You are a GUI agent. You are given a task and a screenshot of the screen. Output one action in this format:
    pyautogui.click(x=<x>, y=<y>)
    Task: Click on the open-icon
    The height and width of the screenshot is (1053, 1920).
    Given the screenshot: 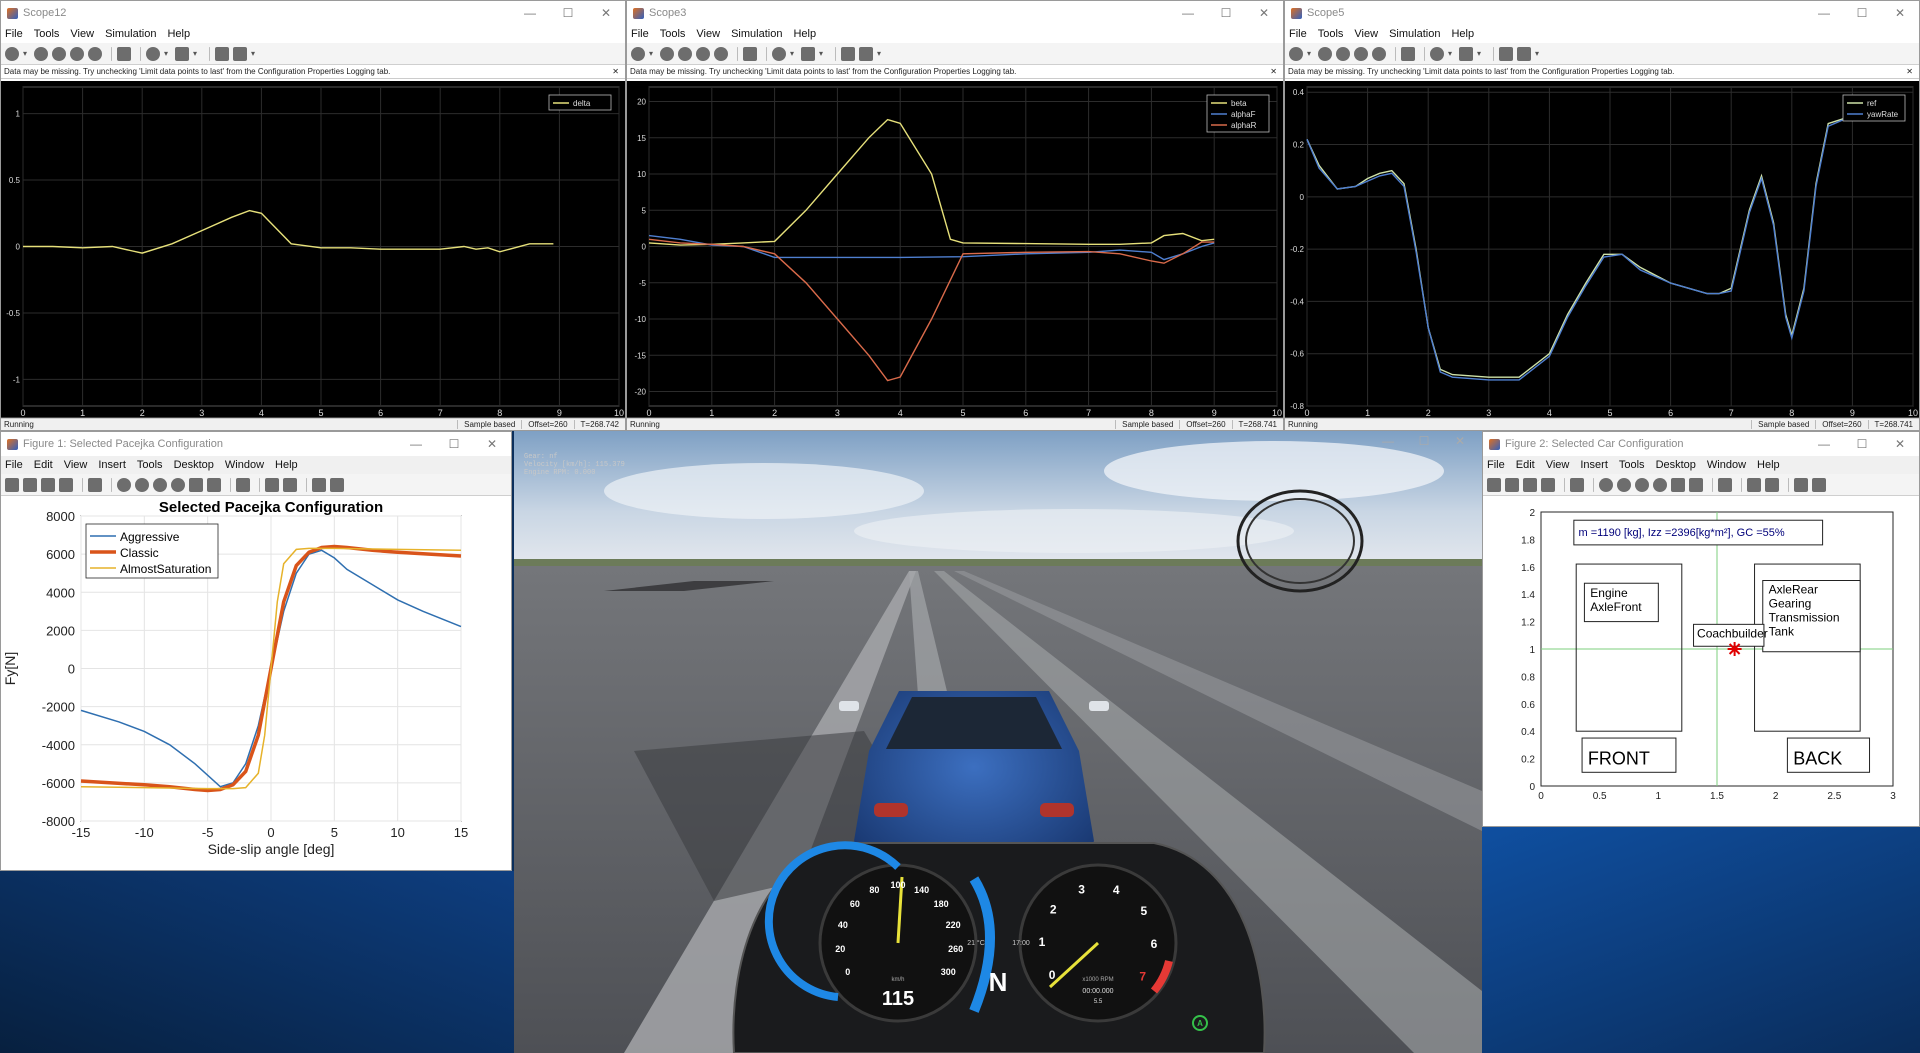 What is the action you would take?
    pyautogui.click(x=1512, y=484)
    